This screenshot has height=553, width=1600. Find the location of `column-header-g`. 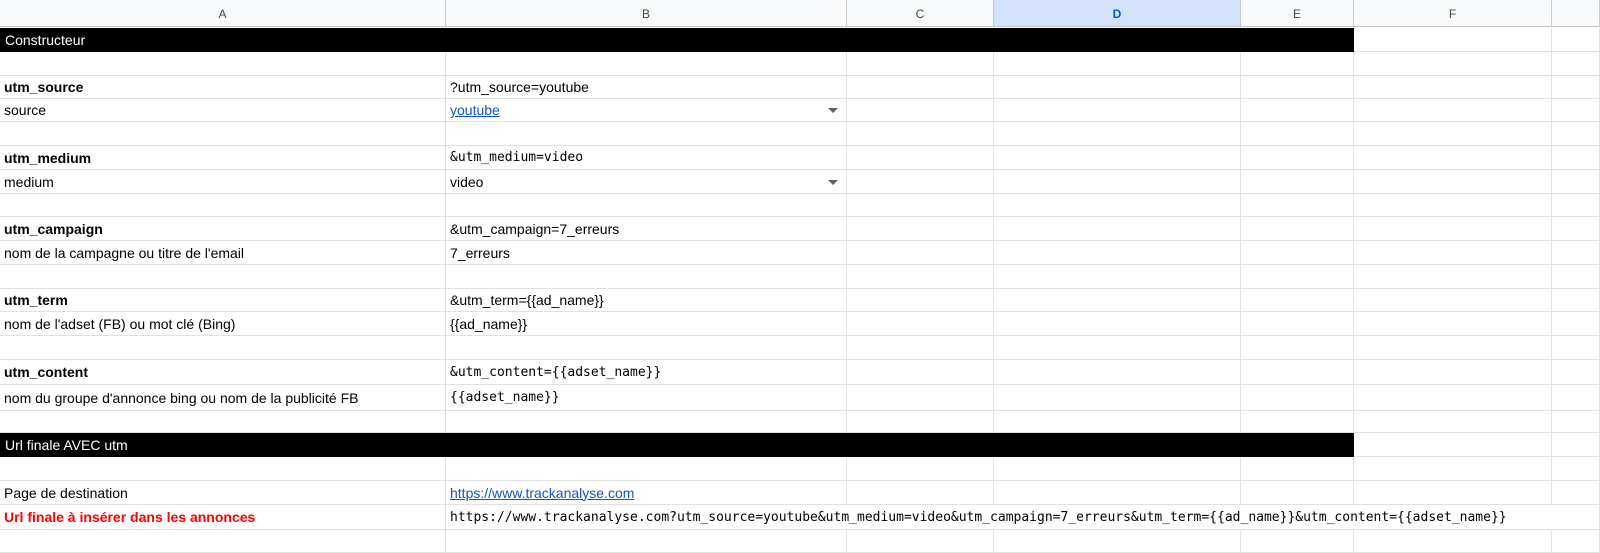

column-header-g is located at coordinates (1576, 13).